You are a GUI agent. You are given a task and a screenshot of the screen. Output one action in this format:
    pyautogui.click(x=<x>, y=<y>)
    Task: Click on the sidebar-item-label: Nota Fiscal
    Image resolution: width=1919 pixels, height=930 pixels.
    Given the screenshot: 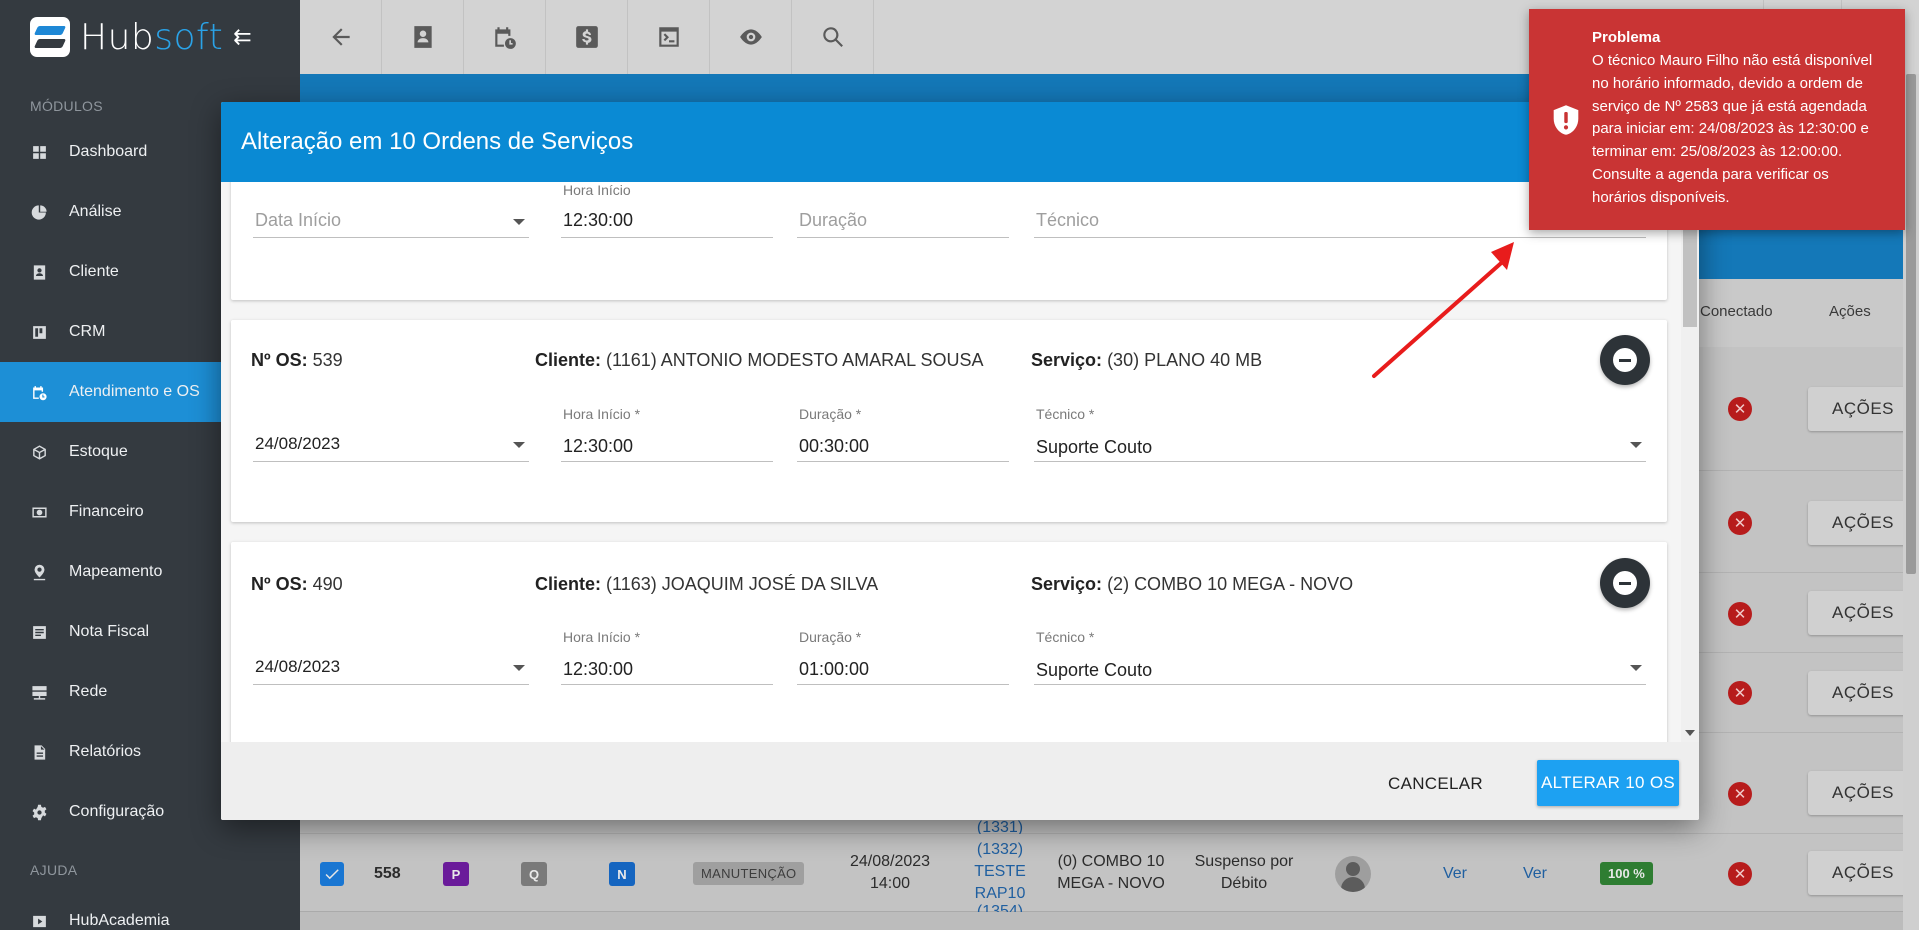 What is the action you would take?
    pyautogui.click(x=109, y=631)
    